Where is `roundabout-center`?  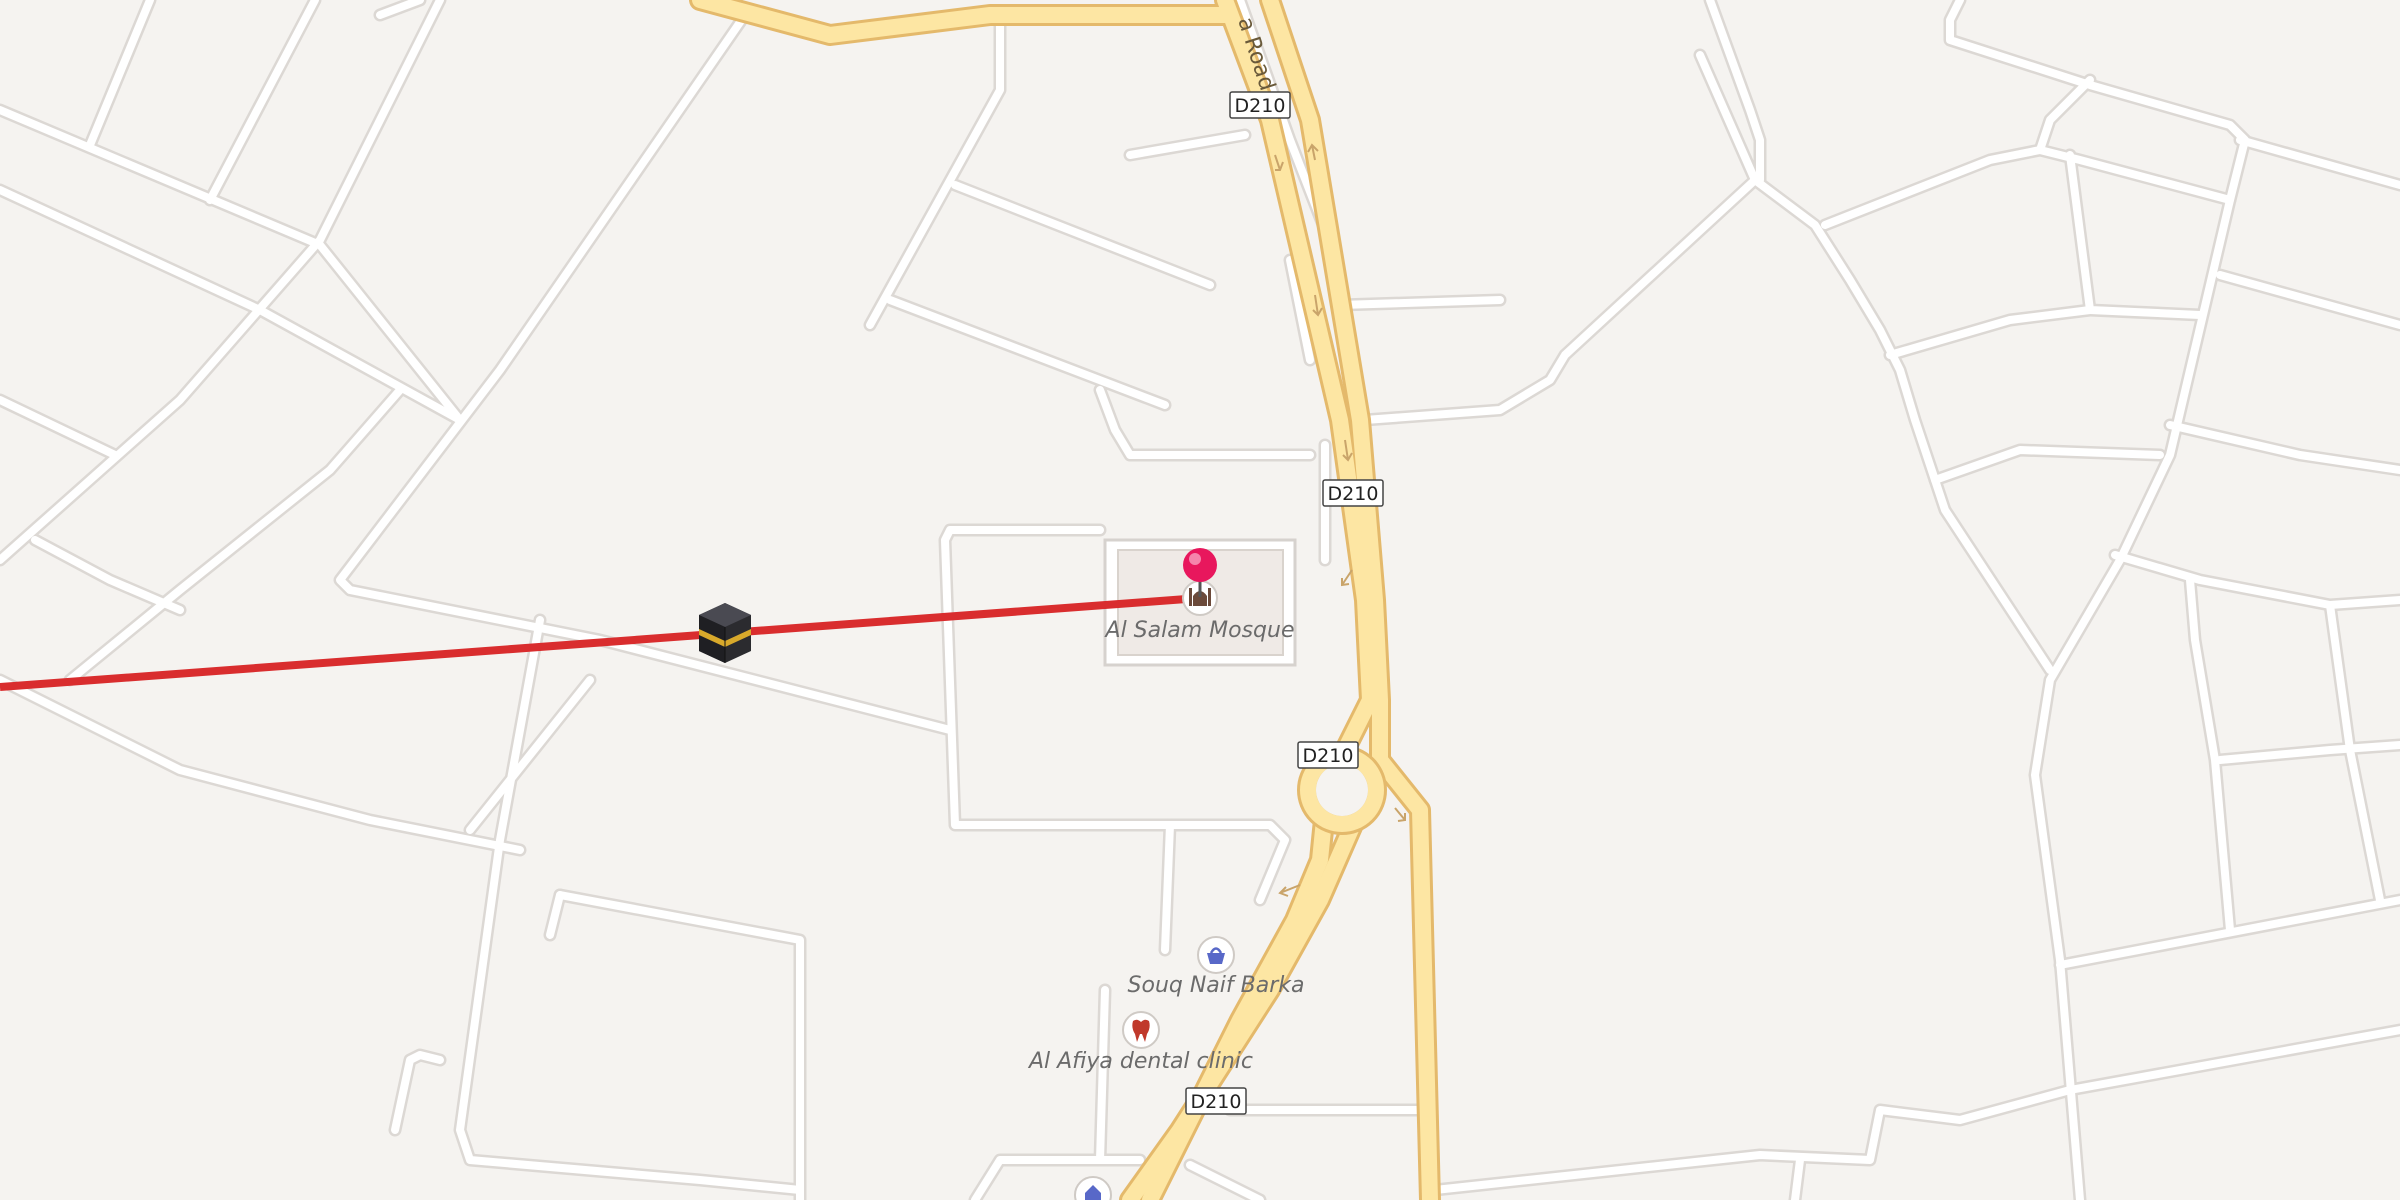
roundabout-center is located at coordinates (1342, 790).